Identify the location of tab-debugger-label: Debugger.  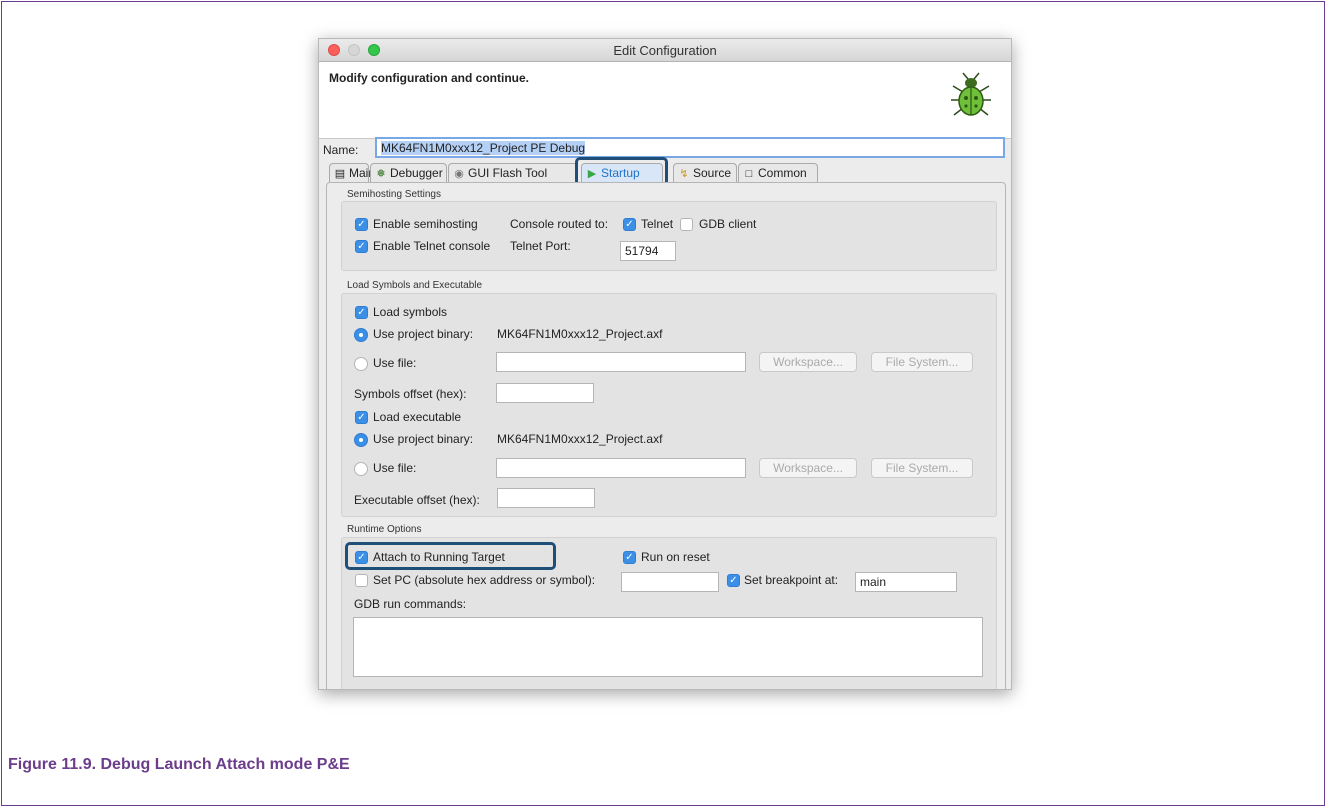
(416, 173).